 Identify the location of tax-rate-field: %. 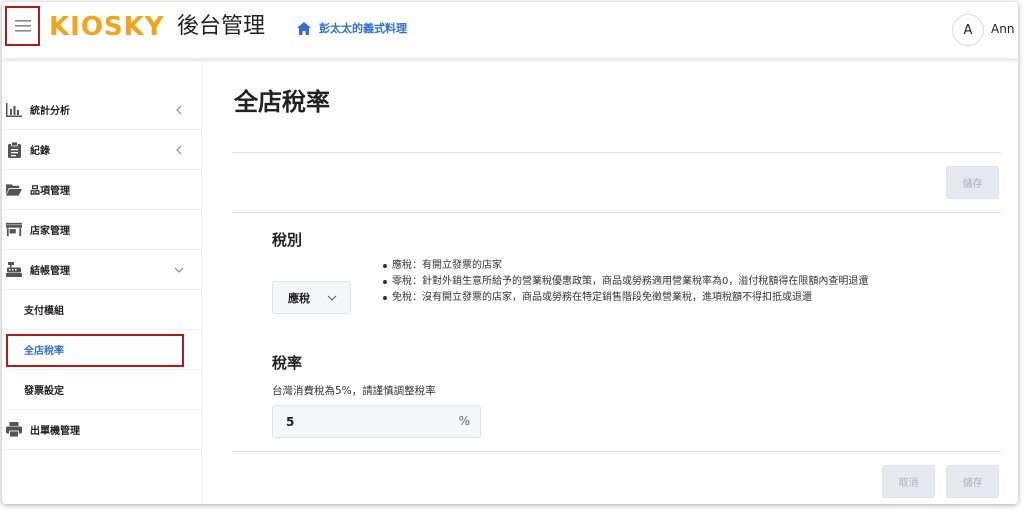
(376, 421).